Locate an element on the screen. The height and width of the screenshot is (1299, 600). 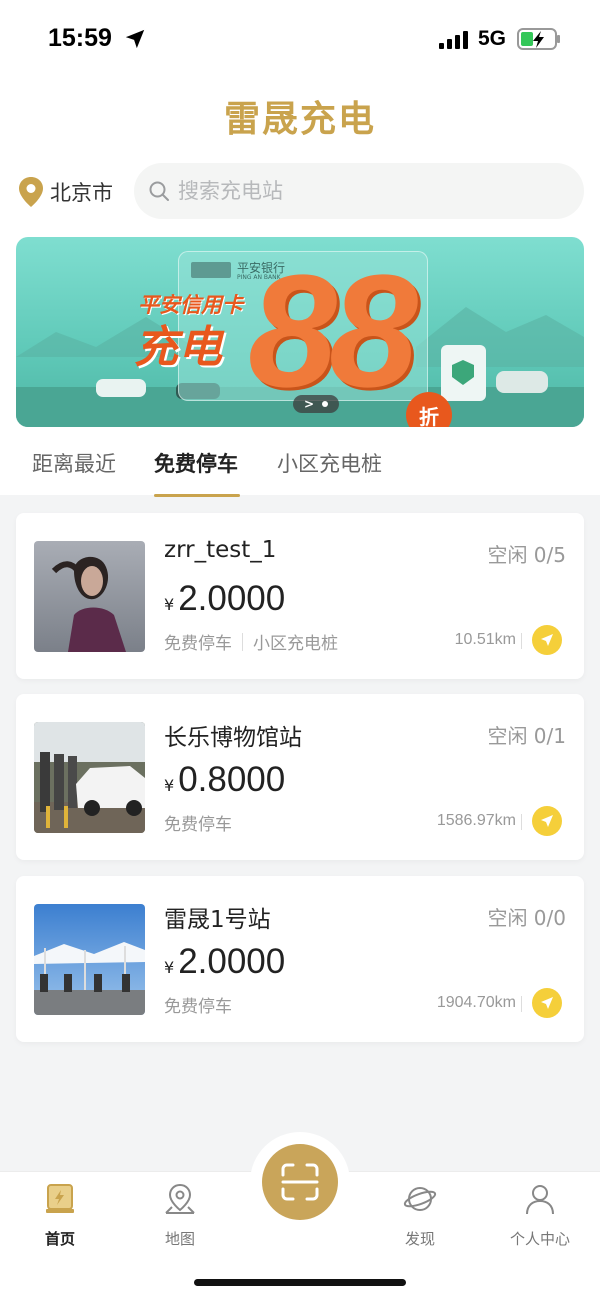
price-value: 0.8000 is located at coordinates (232, 779).